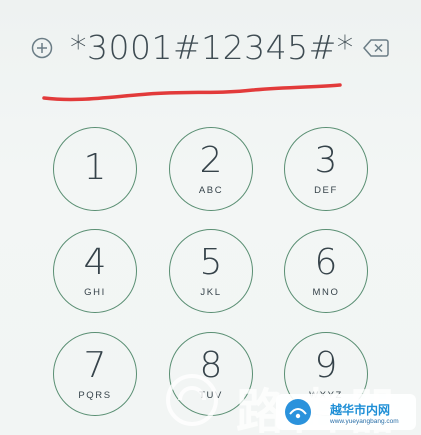 This screenshot has height=435, width=421. I want to click on key-digit: 5, so click(211, 262).